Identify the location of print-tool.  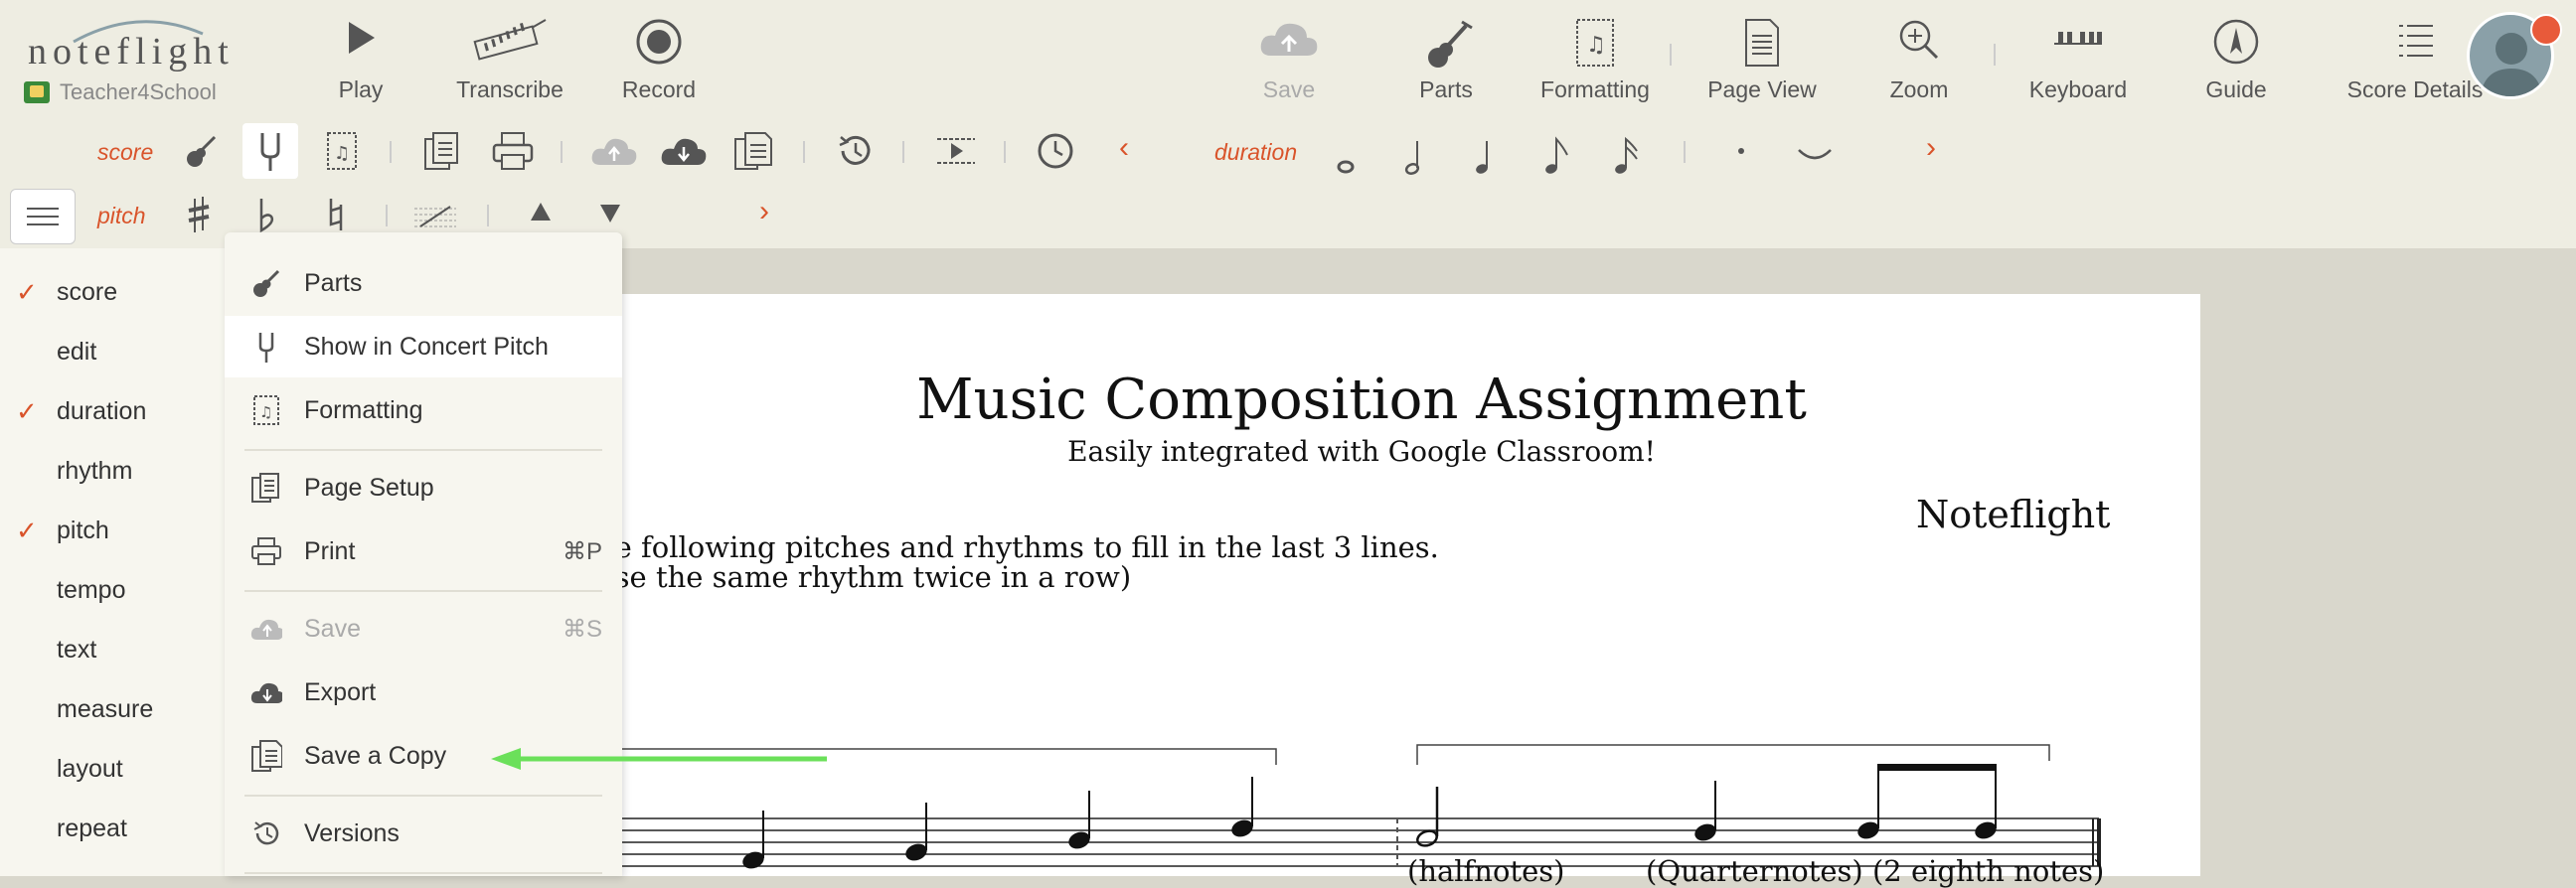
(513, 151).